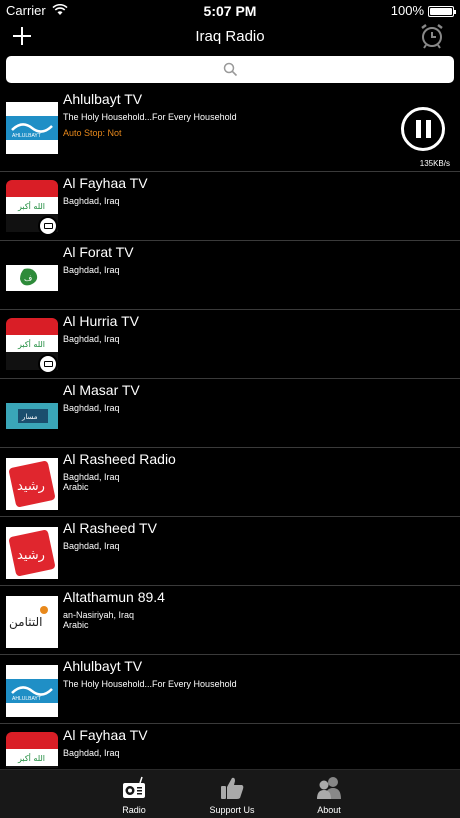  What do you see at coordinates (134, 787) in the screenshot?
I see `radio-icon` at bounding box center [134, 787].